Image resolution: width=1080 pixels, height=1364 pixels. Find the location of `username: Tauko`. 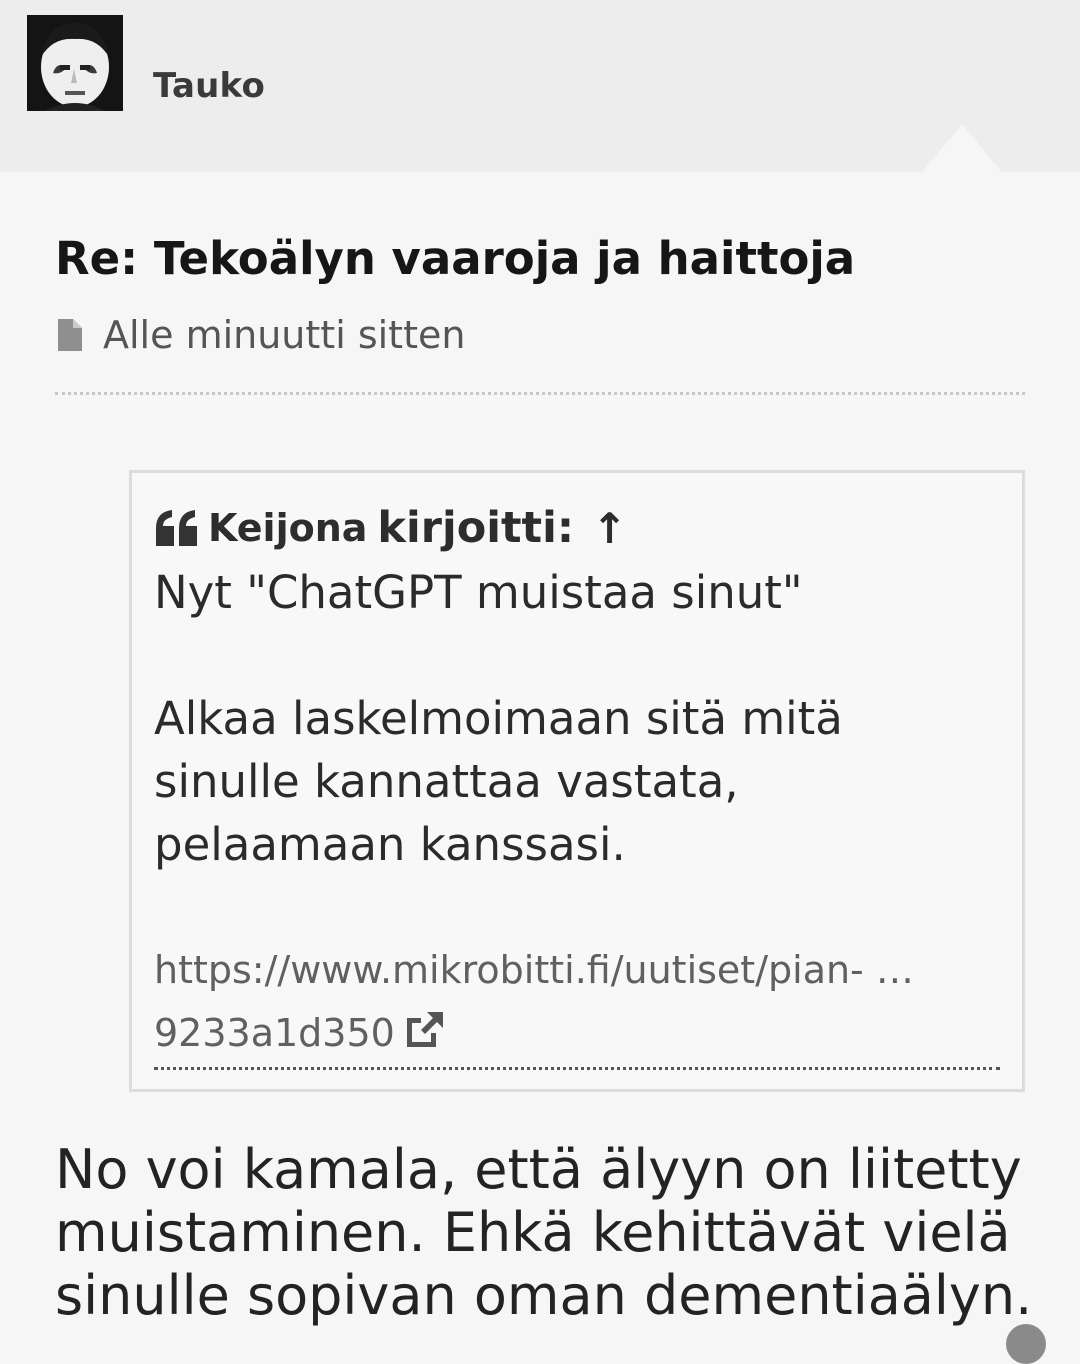

username: Tauko is located at coordinates (209, 86).